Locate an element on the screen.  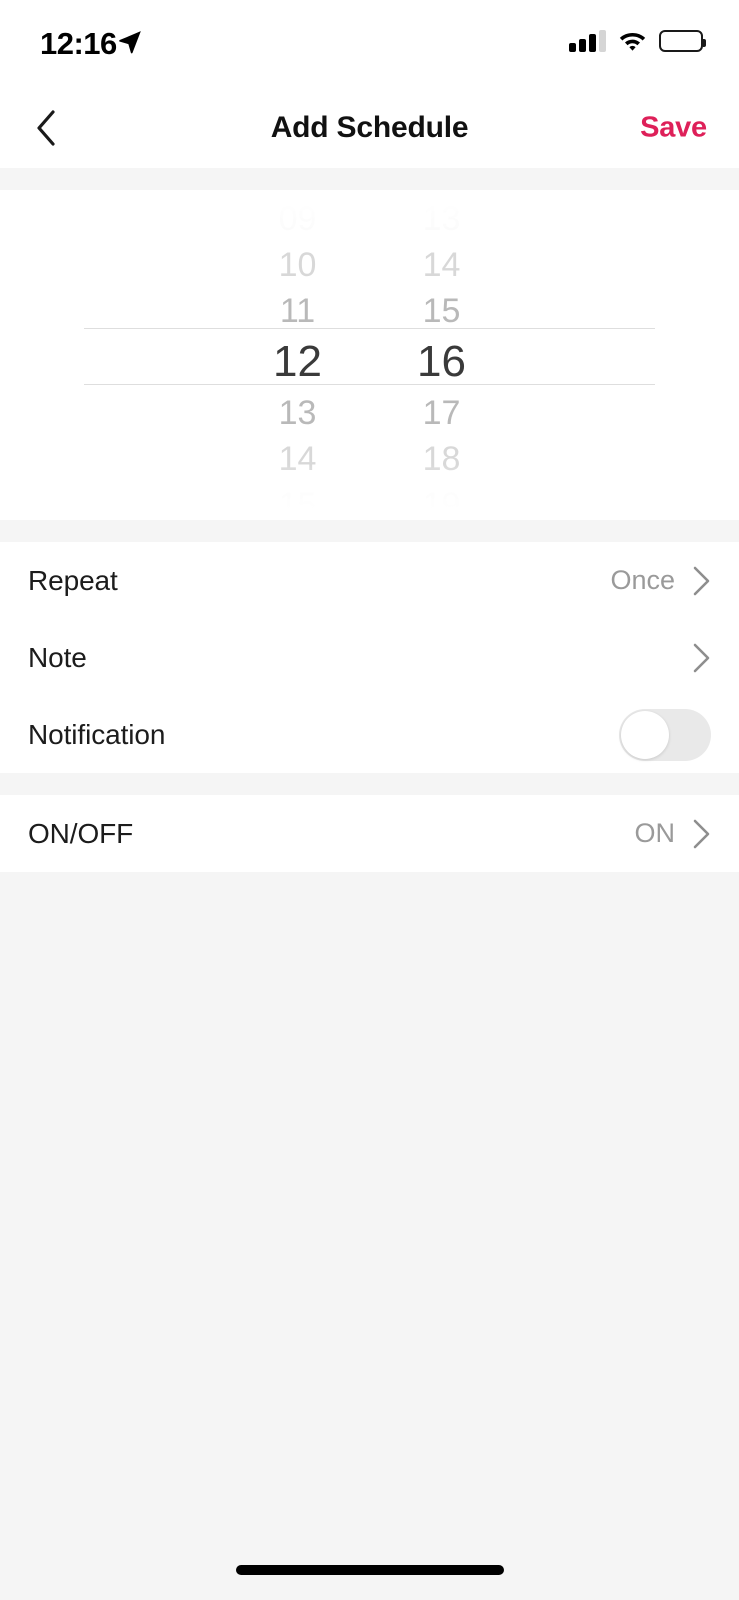
status-bar: 12:16 is located at coordinates (369, 44).